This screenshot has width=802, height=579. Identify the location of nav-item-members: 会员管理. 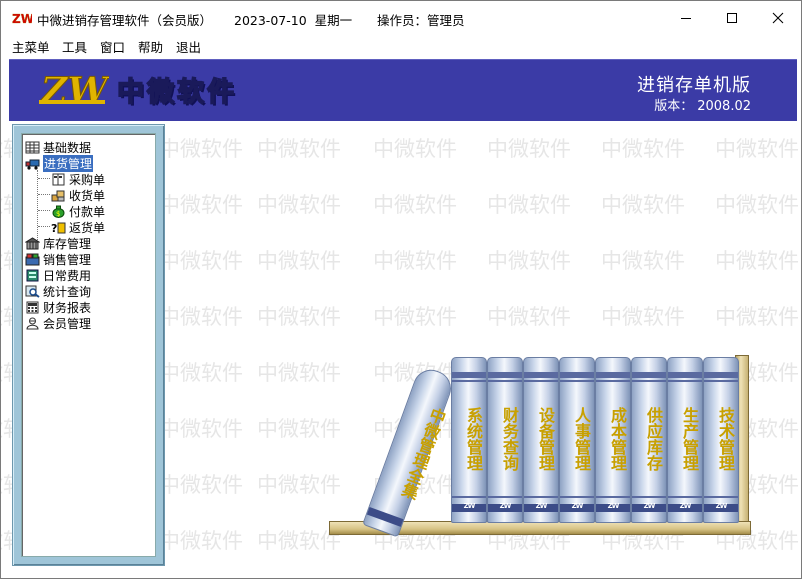
(58, 323).